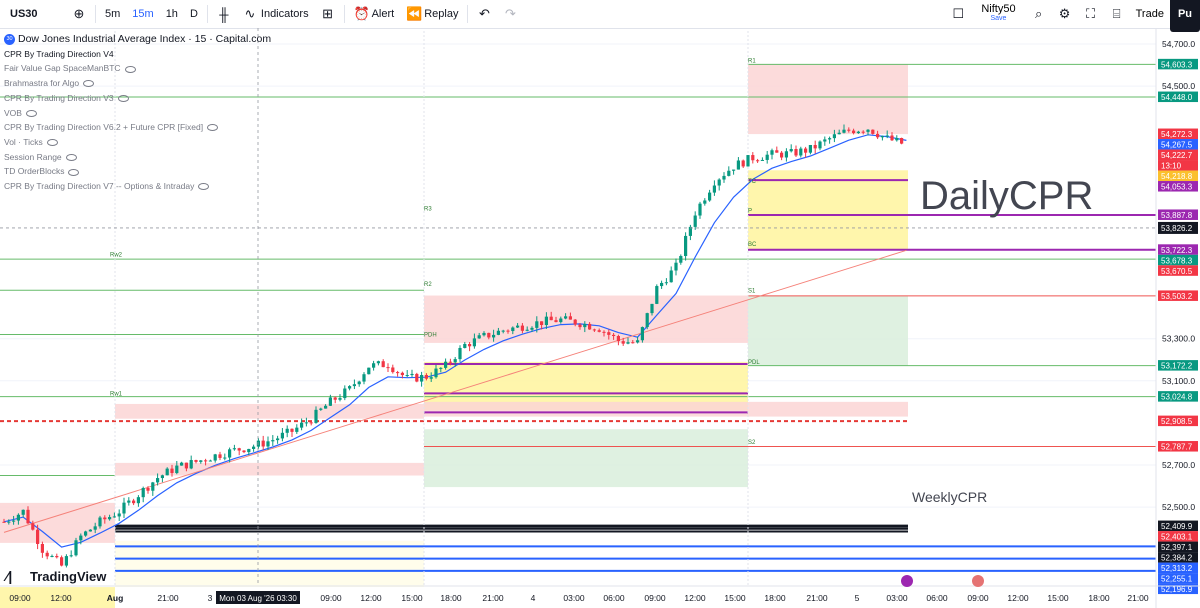 The image size is (1200, 608). Describe the element at coordinates (137, 113) in the screenshot. I see `indicator-row: VOB` at that location.